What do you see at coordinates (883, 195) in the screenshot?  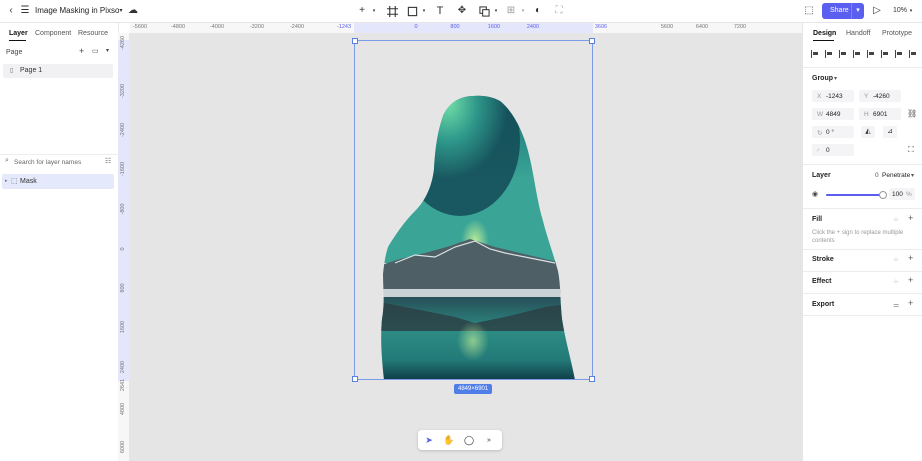 I see `opacity-slider-handle` at bounding box center [883, 195].